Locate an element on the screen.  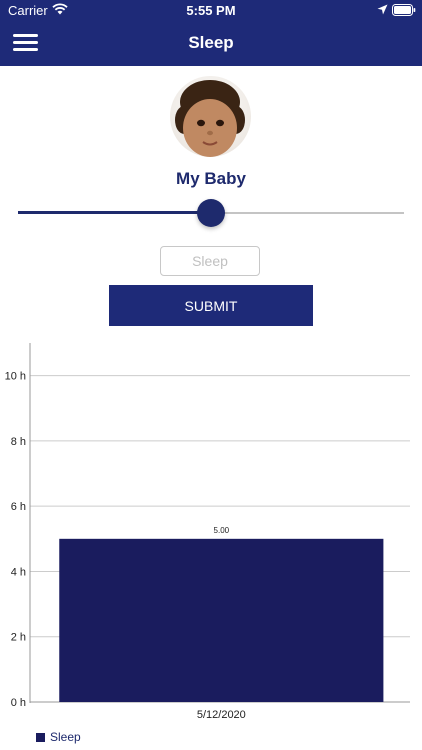
baby-name: My Baby is located at coordinates (211, 178).